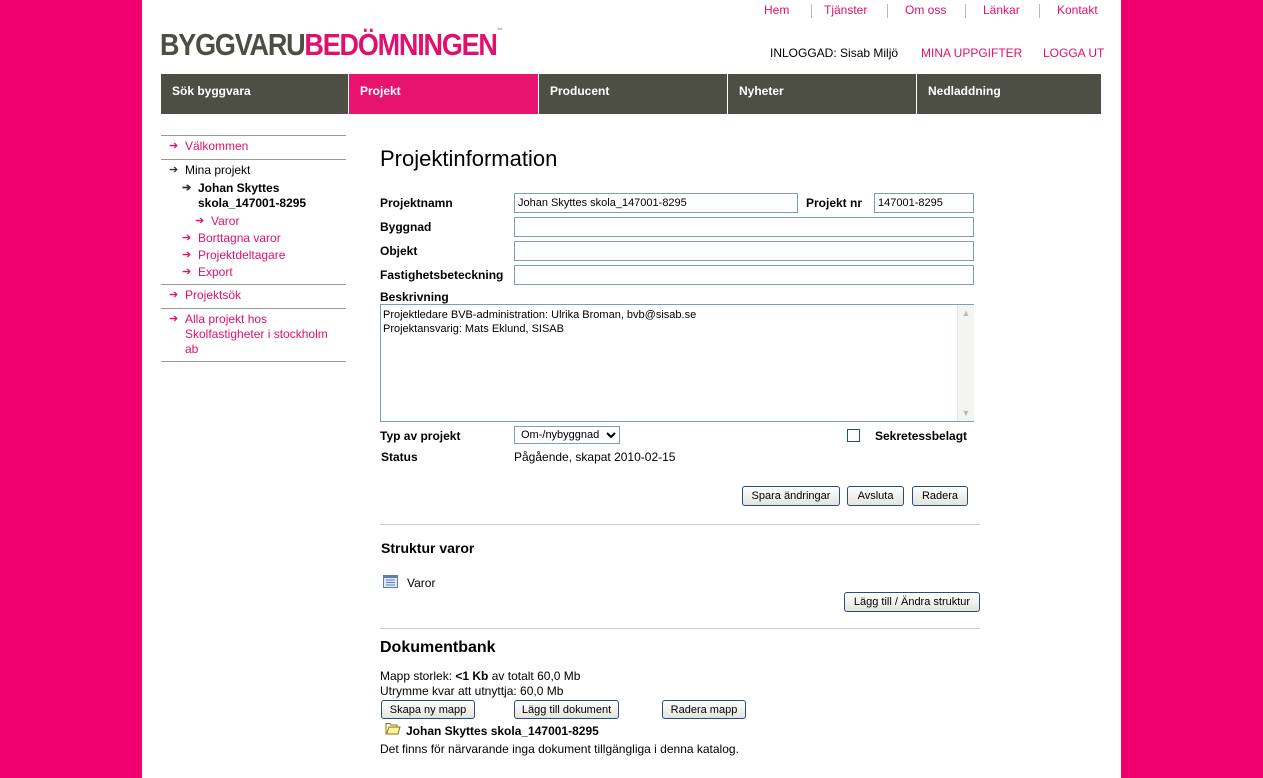  I want to click on project-name-input, so click(656, 203).